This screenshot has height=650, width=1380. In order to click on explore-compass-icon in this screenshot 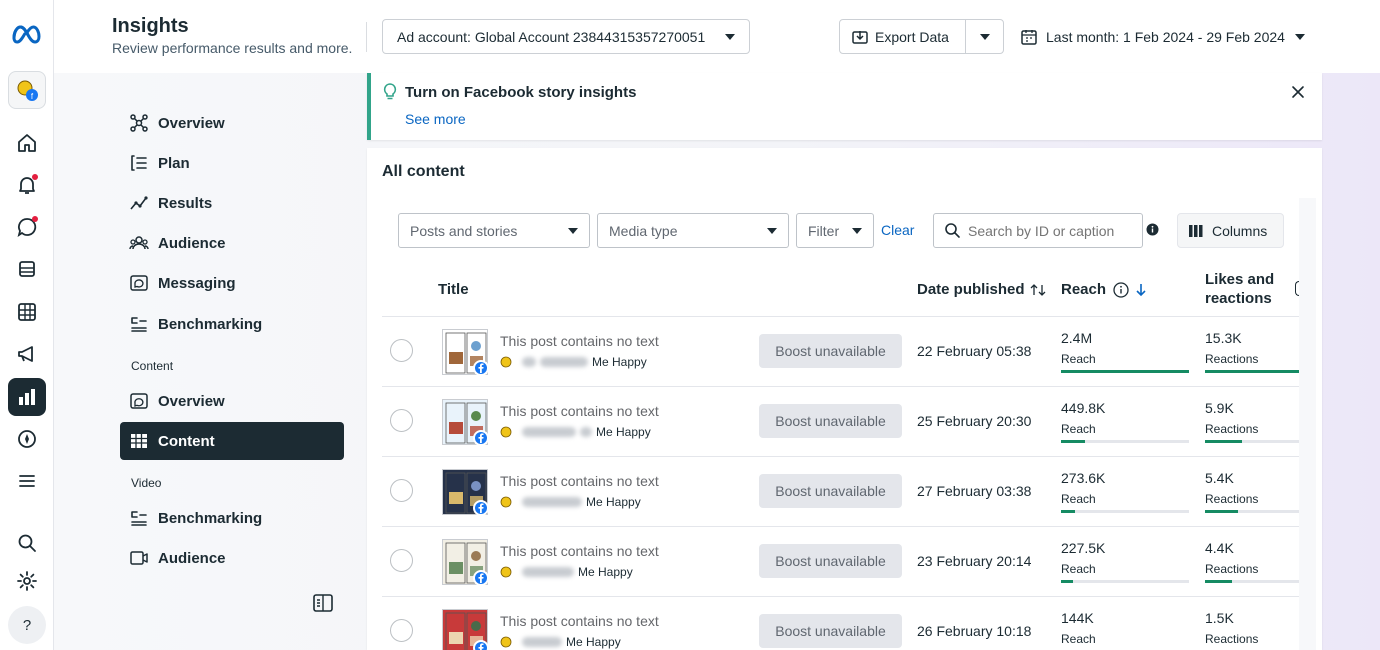, I will do `click(27, 439)`.